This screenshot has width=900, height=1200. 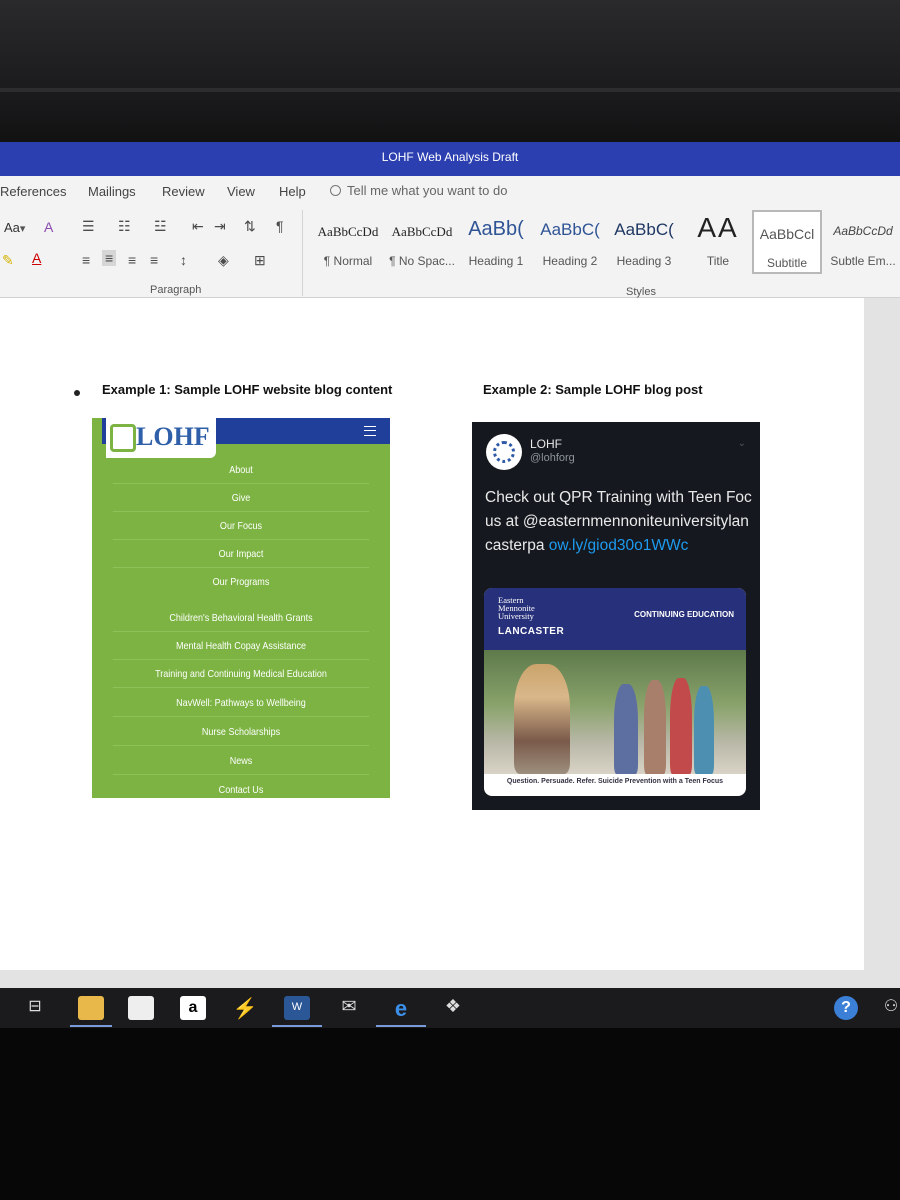 What do you see at coordinates (450, 71) in the screenshot?
I see `laptop-bezel-top` at bounding box center [450, 71].